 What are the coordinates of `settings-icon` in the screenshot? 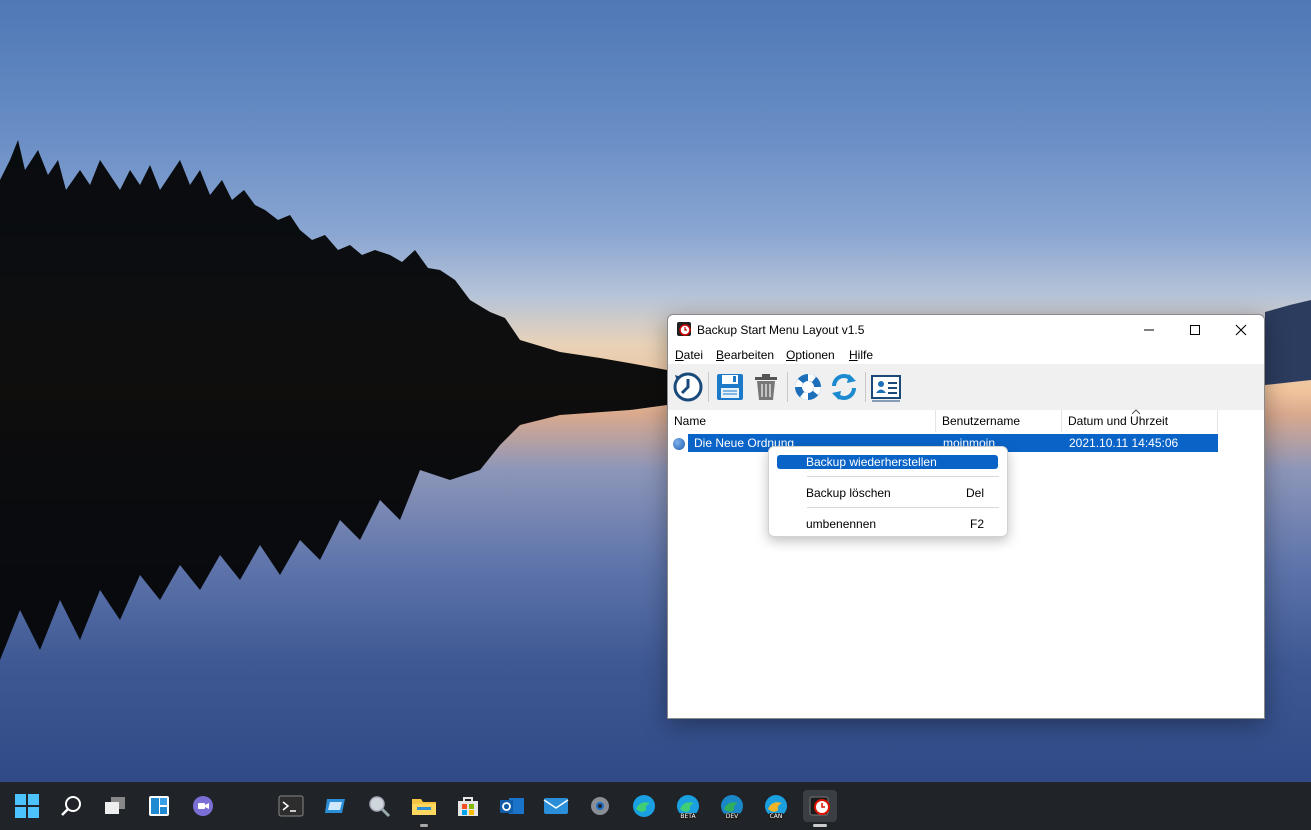 It's located at (600, 806).